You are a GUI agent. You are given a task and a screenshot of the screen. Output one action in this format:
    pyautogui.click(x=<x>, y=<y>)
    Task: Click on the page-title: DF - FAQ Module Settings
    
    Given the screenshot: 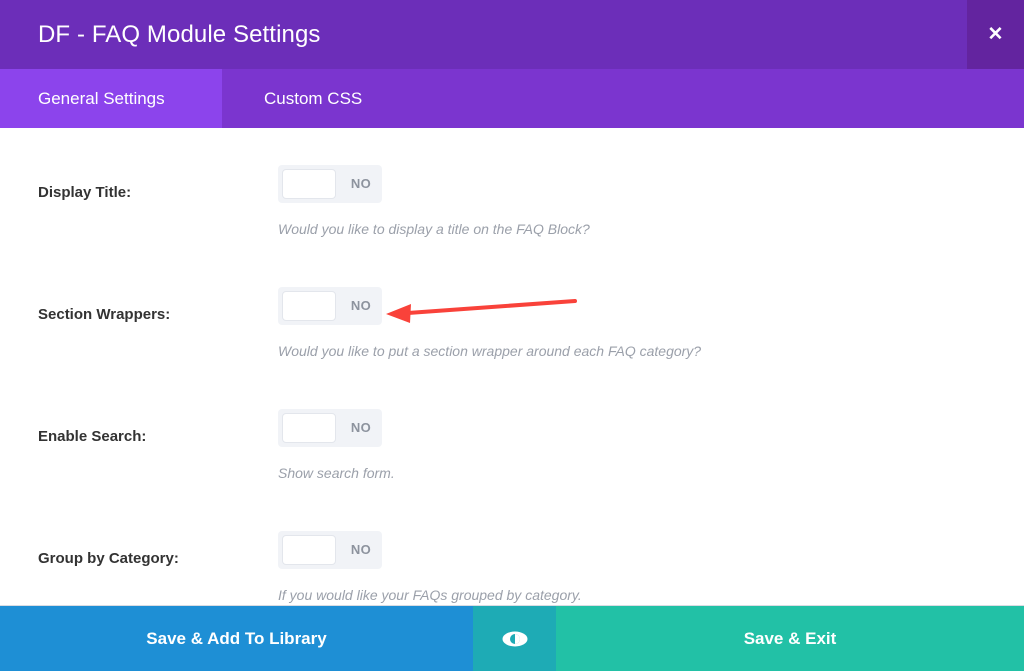 What is the action you would take?
    pyautogui.click(x=179, y=34)
    